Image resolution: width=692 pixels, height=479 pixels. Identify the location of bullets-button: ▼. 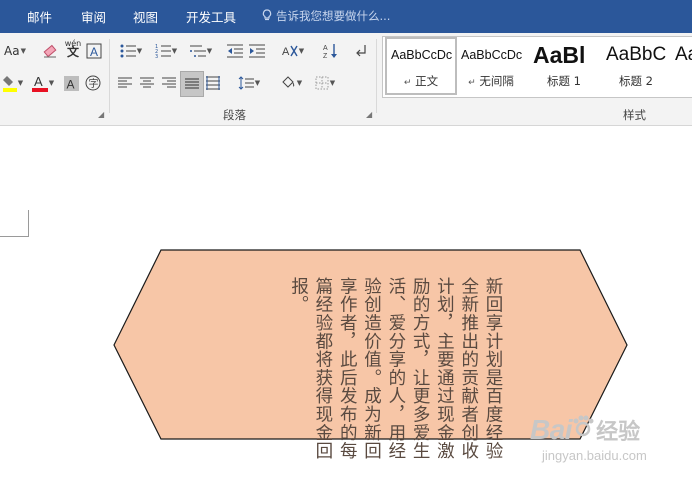
(131, 51).